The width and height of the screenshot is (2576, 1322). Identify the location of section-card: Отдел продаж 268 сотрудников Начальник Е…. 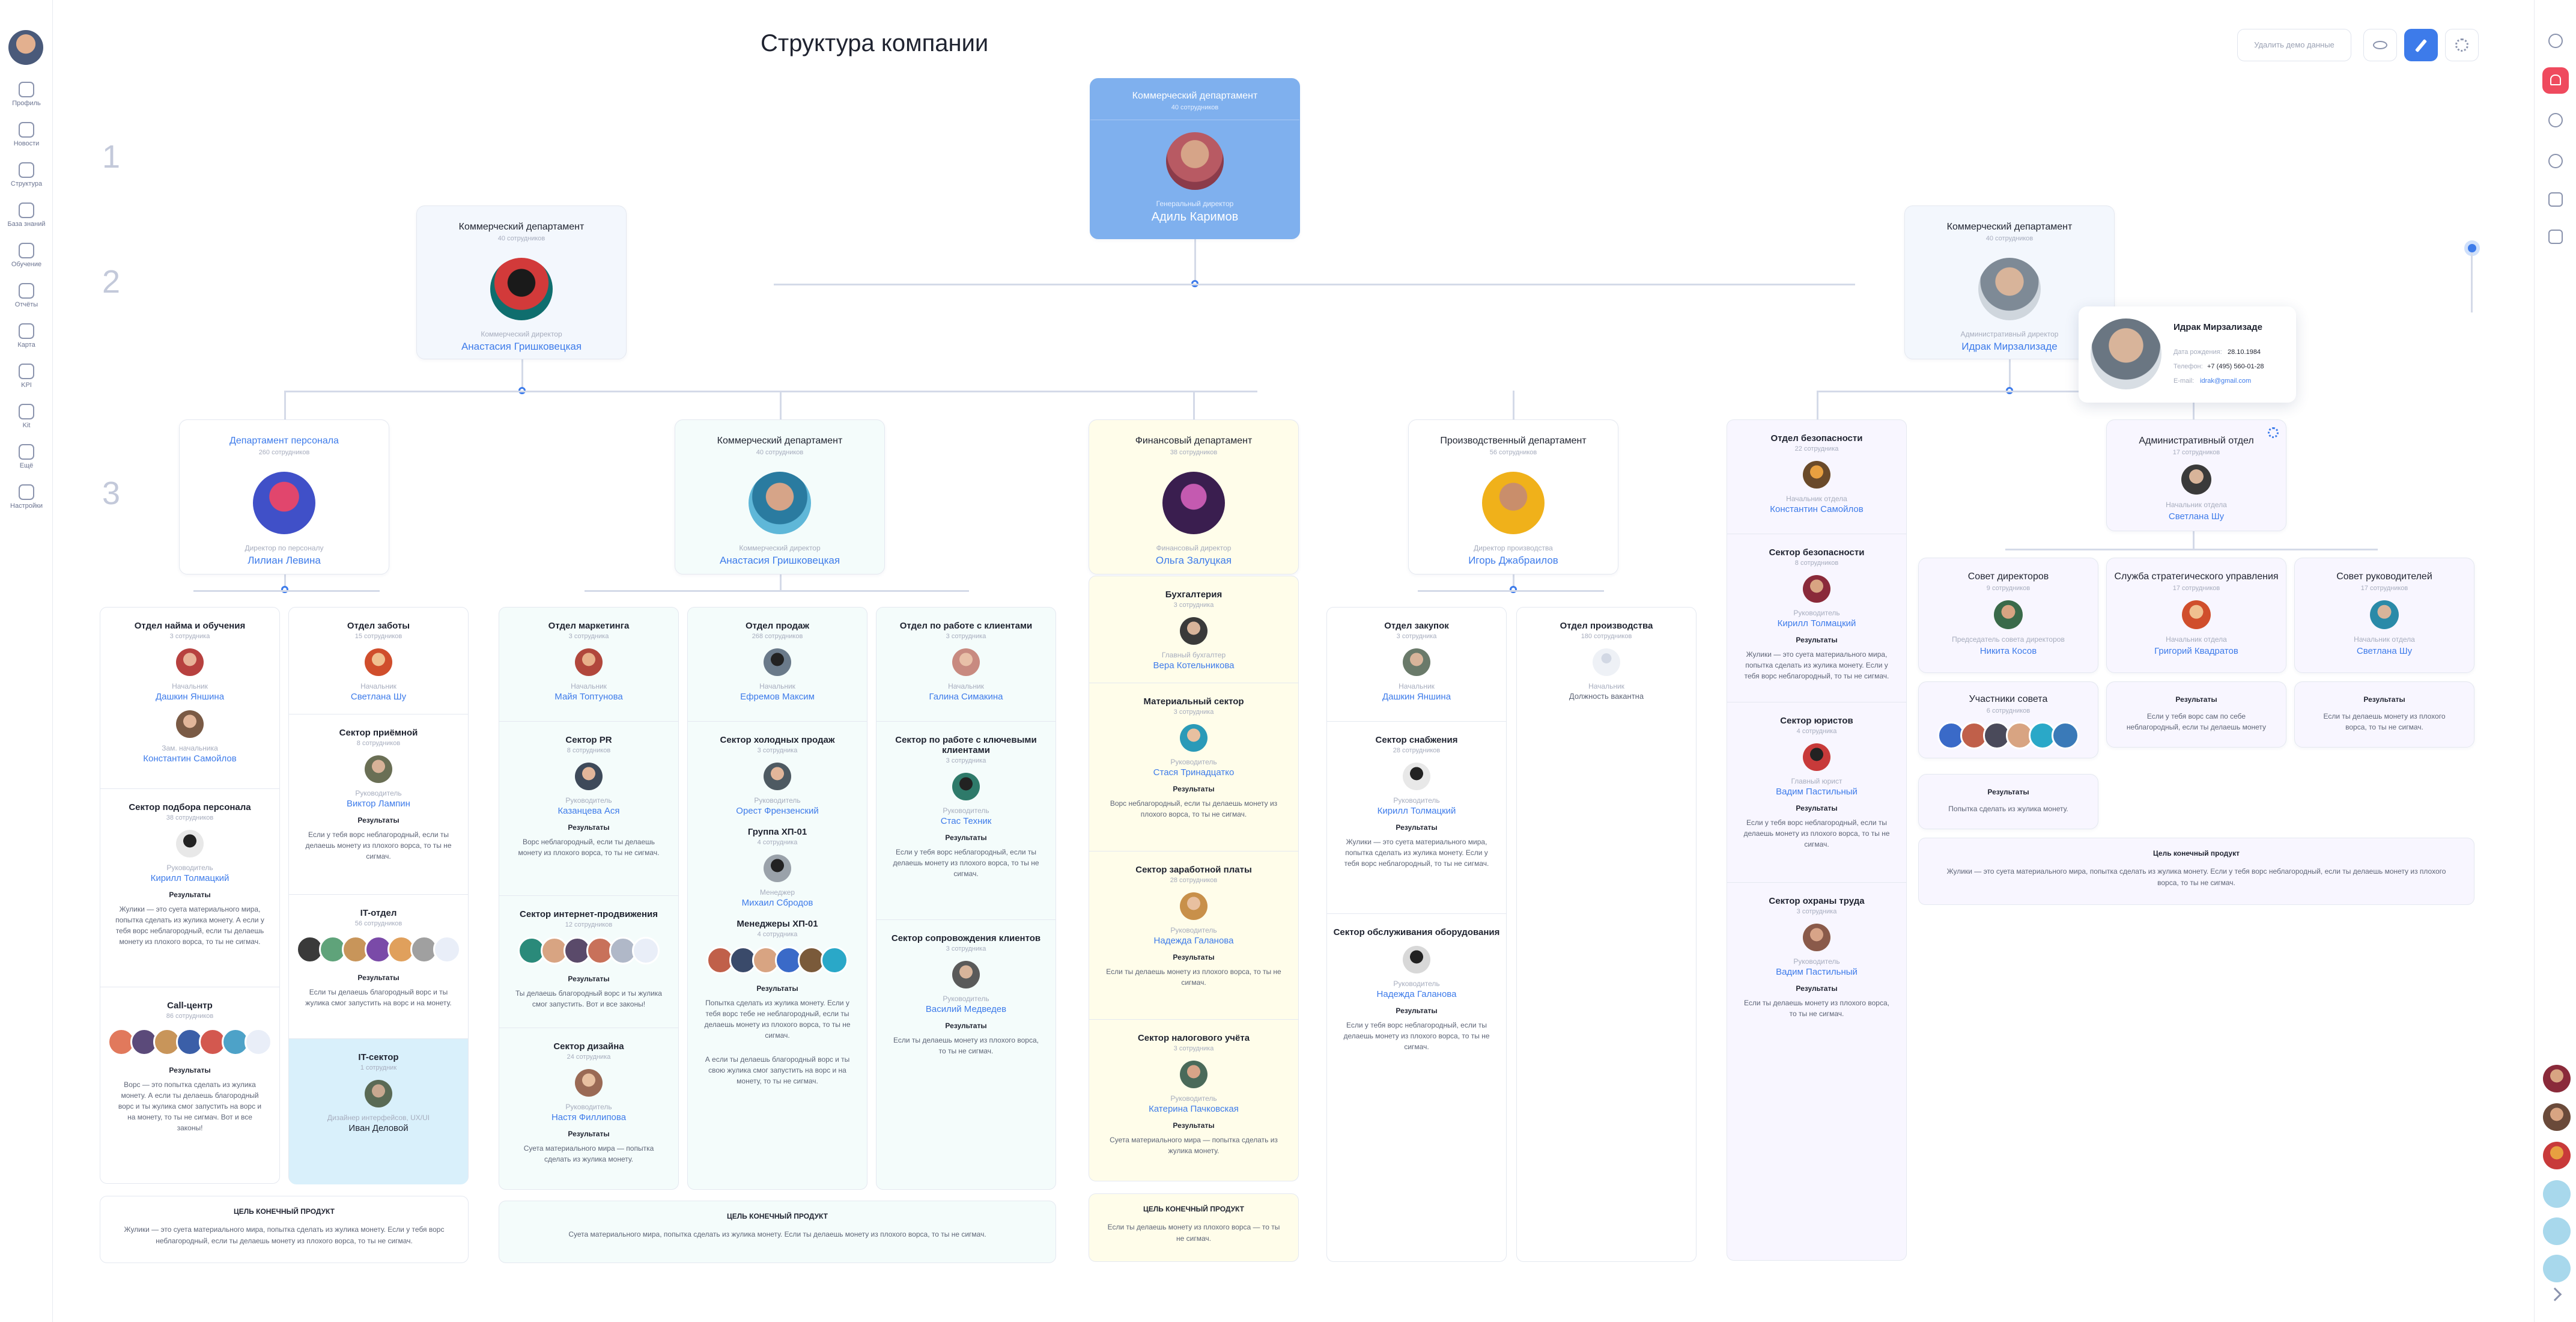
(778, 665).